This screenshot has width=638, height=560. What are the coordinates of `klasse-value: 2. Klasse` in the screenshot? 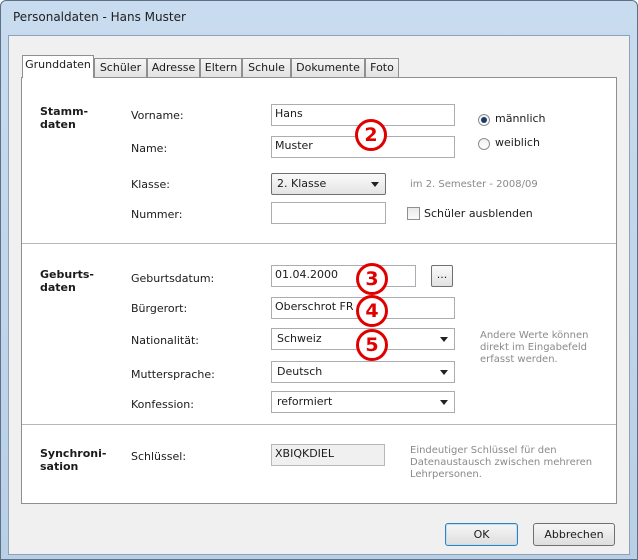 It's located at (302, 183).